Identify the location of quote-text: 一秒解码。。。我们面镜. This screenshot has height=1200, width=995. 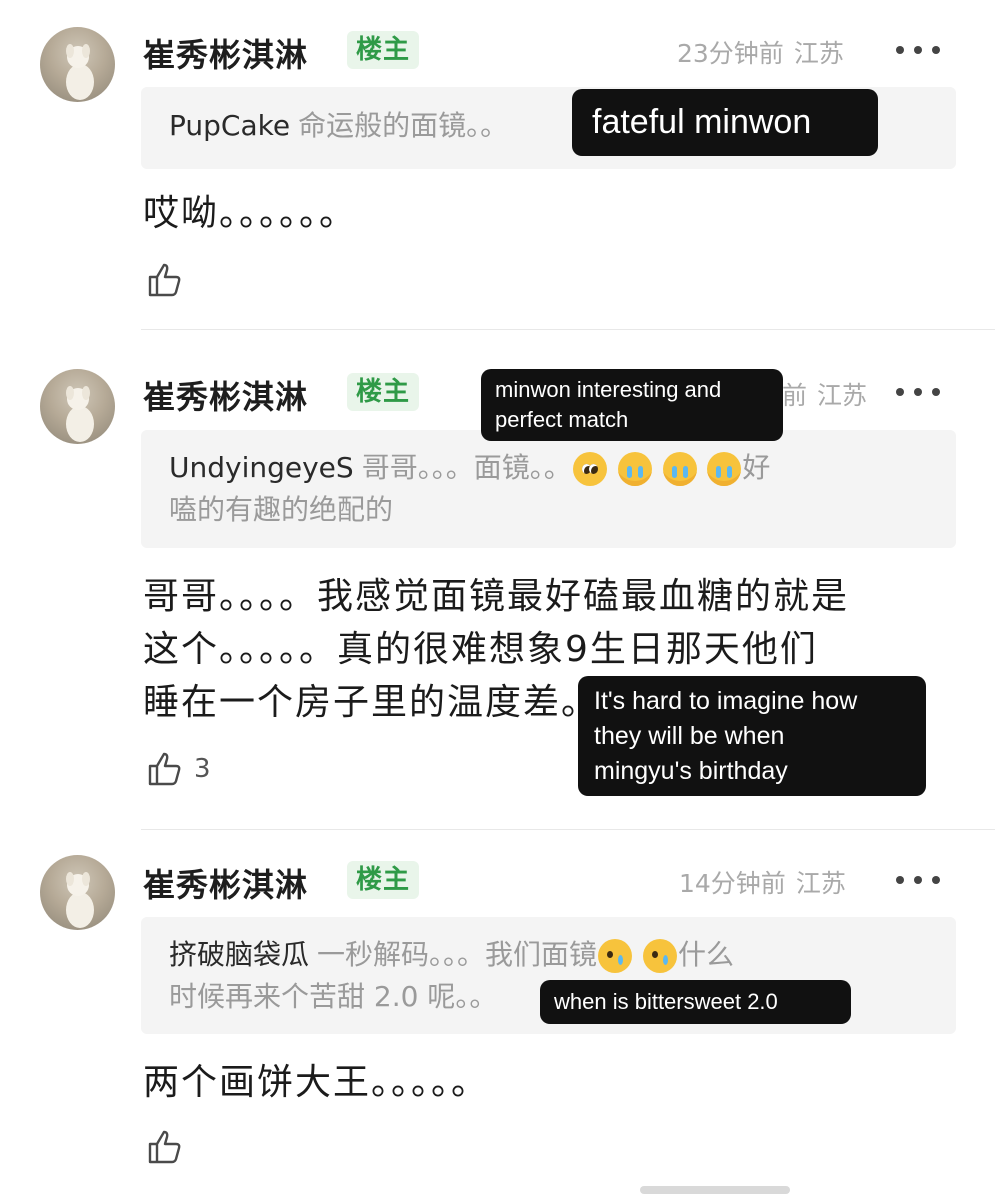
(457, 954).